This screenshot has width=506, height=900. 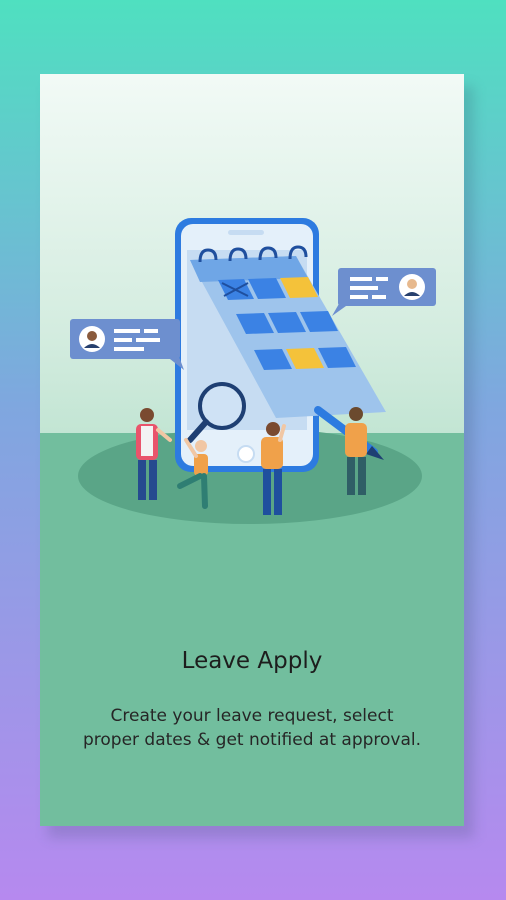 What do you see at coordinates (252, 661) in the screenshot?
I see `onboarding-title: Leave Apply` at bounding box center [252, 661].